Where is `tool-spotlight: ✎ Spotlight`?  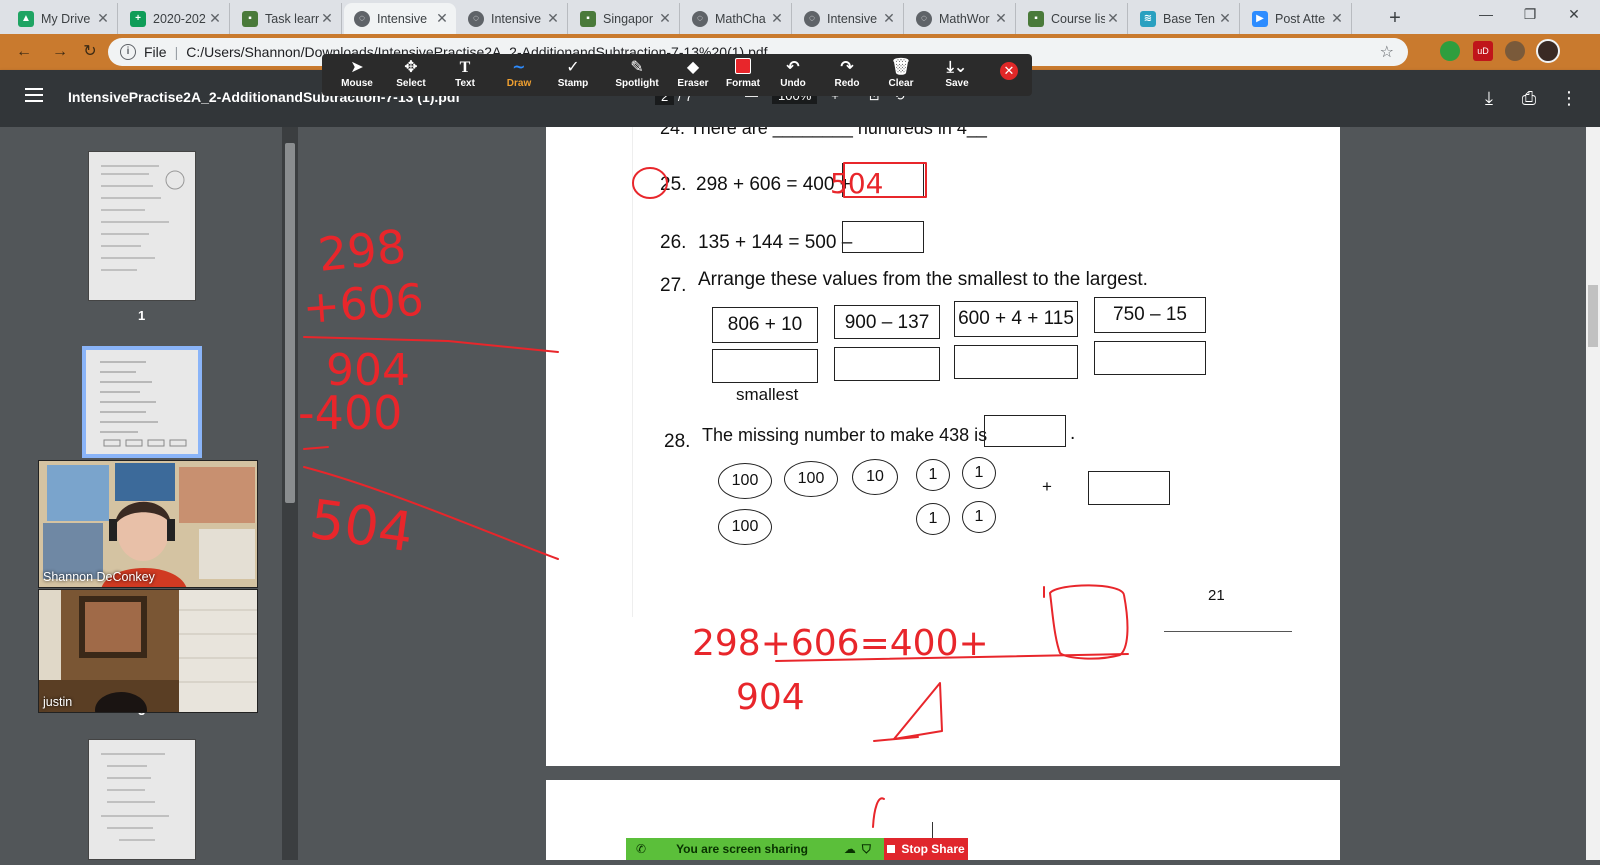
tool-spotlight: ✎ Spotlight is located at coordinates (637, 73).